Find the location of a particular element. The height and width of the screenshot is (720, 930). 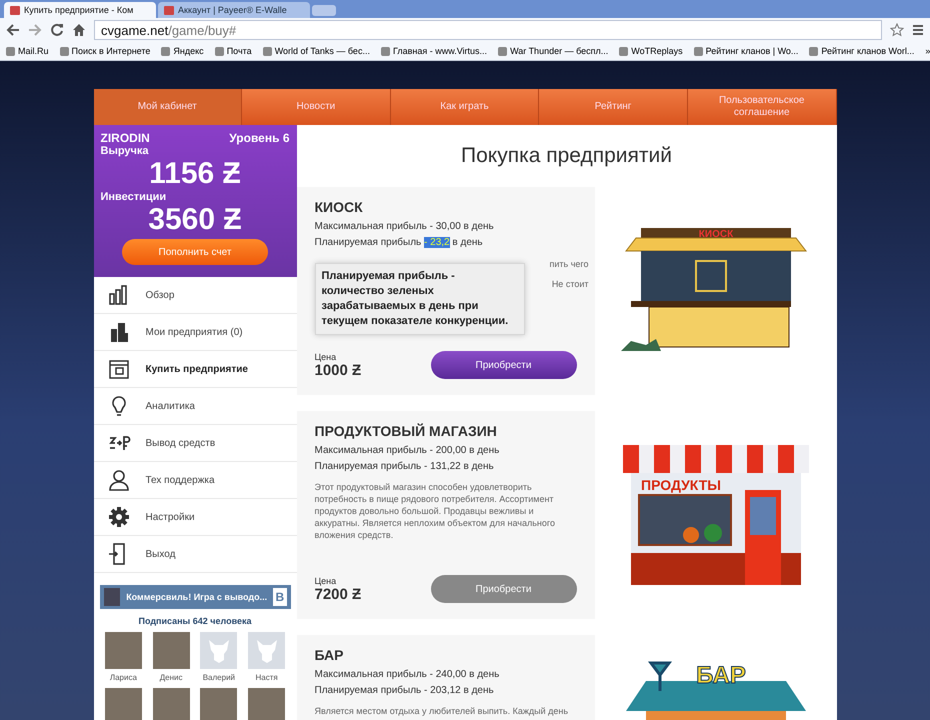

product-name: КИОСК is located at coordinates (339, 207).